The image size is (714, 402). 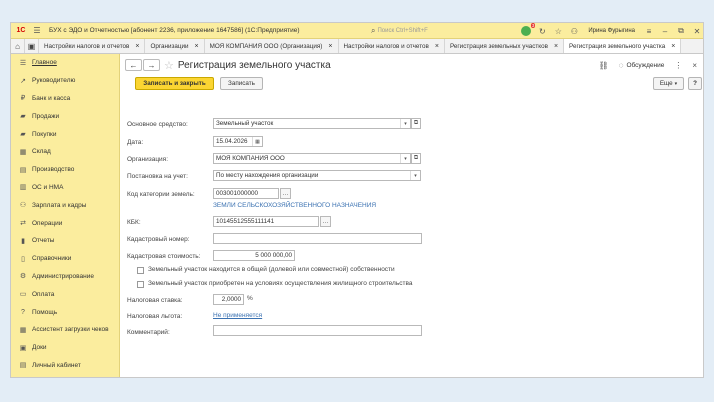 I want to click on shared-ownership-checkbox, so click(x=140, y=270).